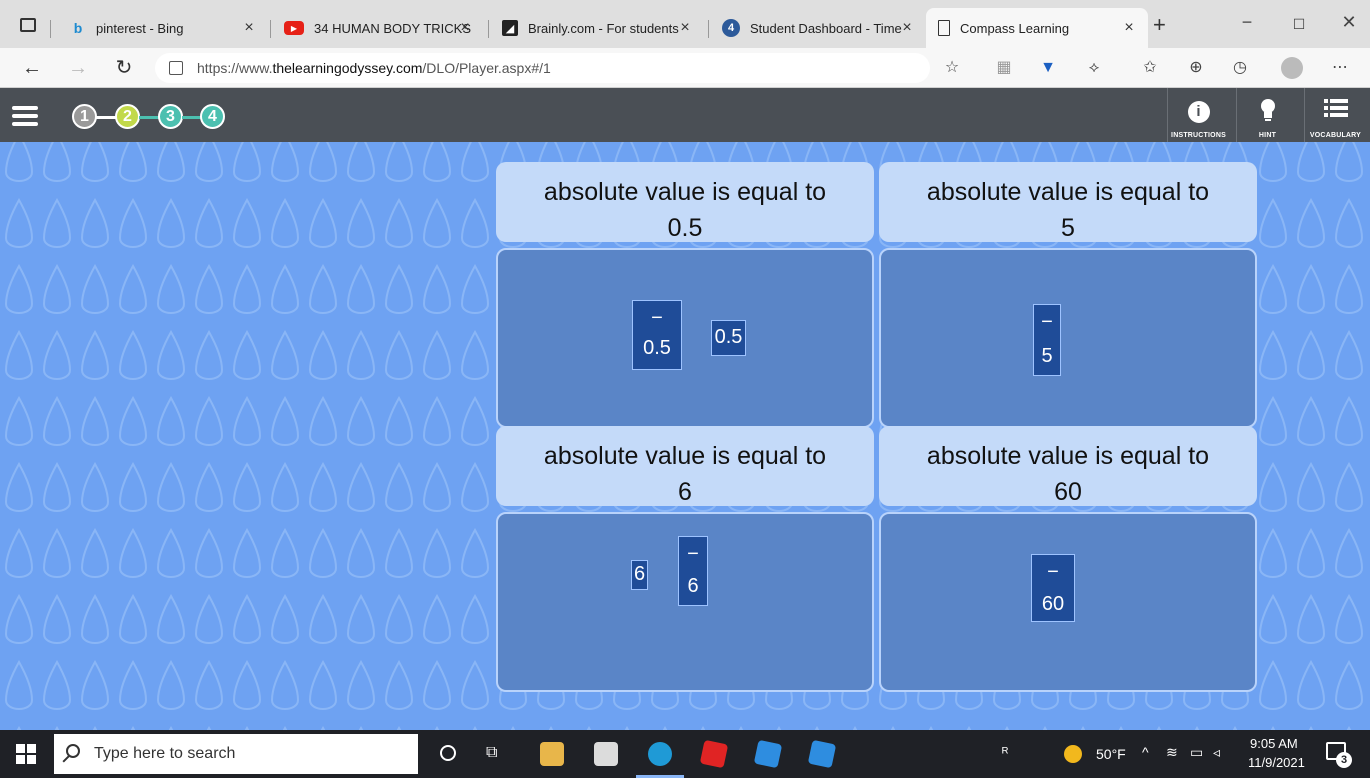 The image size is (1370, 778). I want to click on volume-icon: ◃, so click(1216, 752).